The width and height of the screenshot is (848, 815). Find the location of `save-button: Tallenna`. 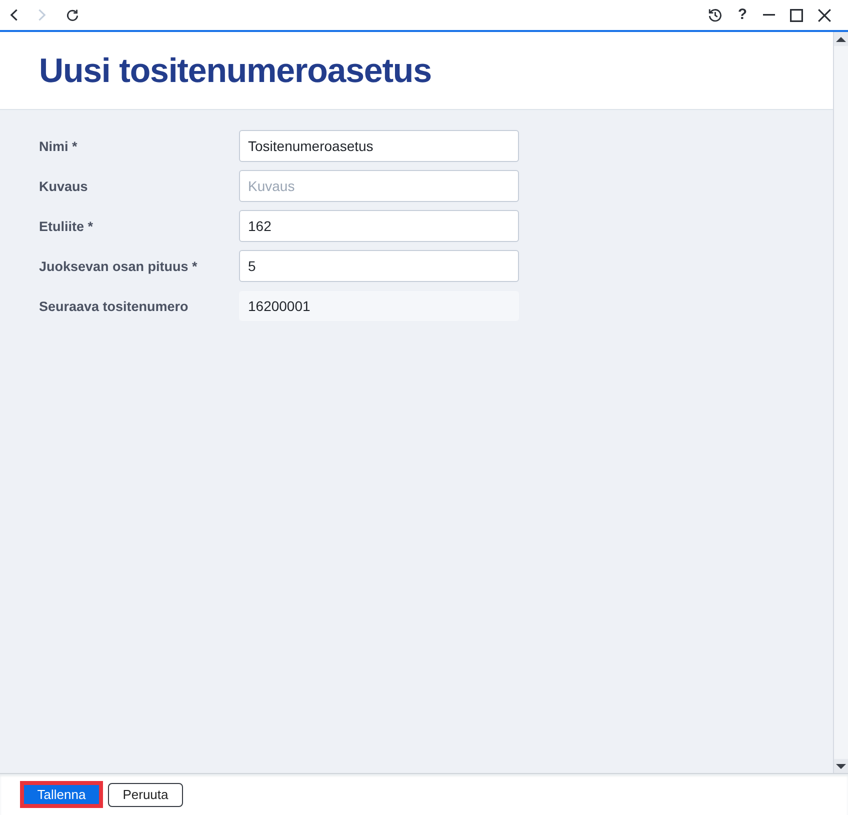

save-button: Tallenna is located at coordinates (61, 794).